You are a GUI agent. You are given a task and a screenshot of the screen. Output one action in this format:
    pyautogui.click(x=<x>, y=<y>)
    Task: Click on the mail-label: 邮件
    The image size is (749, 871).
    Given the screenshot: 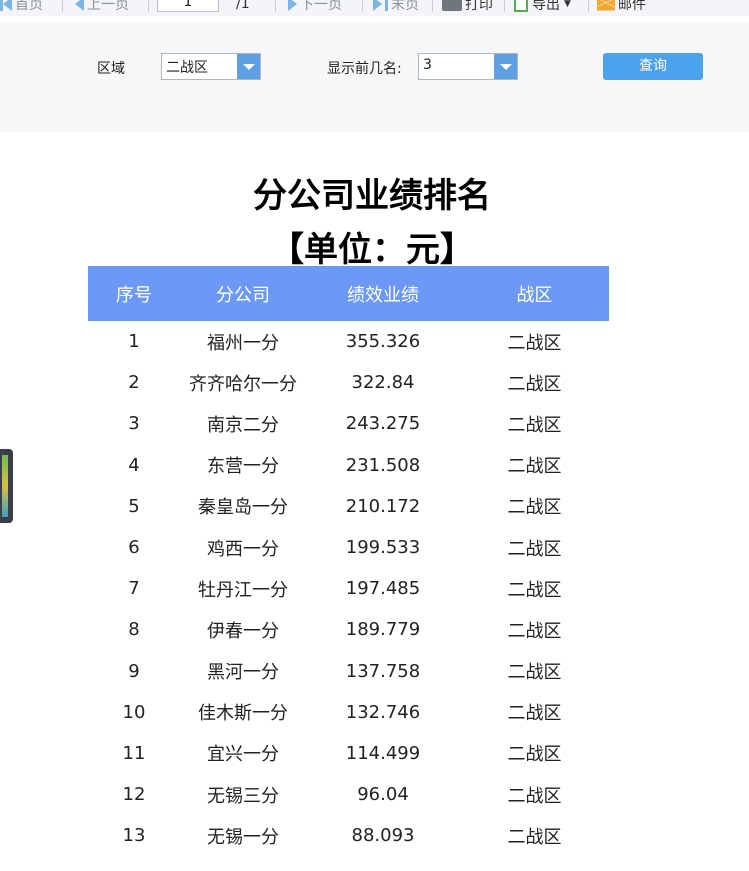 What is the action you would take?
    pyautogui.click(x=632, y=6)
    